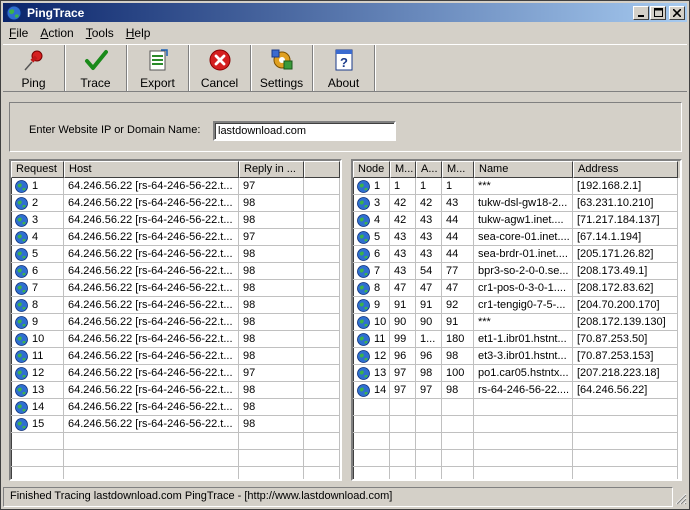  What do you see at coordinates (35, 271) in the screenshot?
I see `cell-text: 6` at bounding box center [35, 271].